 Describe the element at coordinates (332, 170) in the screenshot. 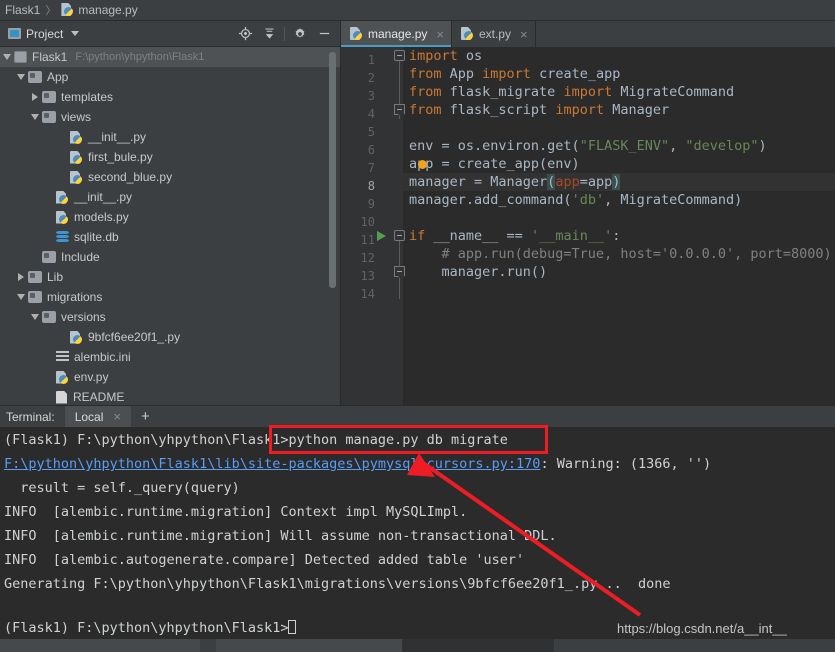

I see `project-tree-scrollbar` at that location.